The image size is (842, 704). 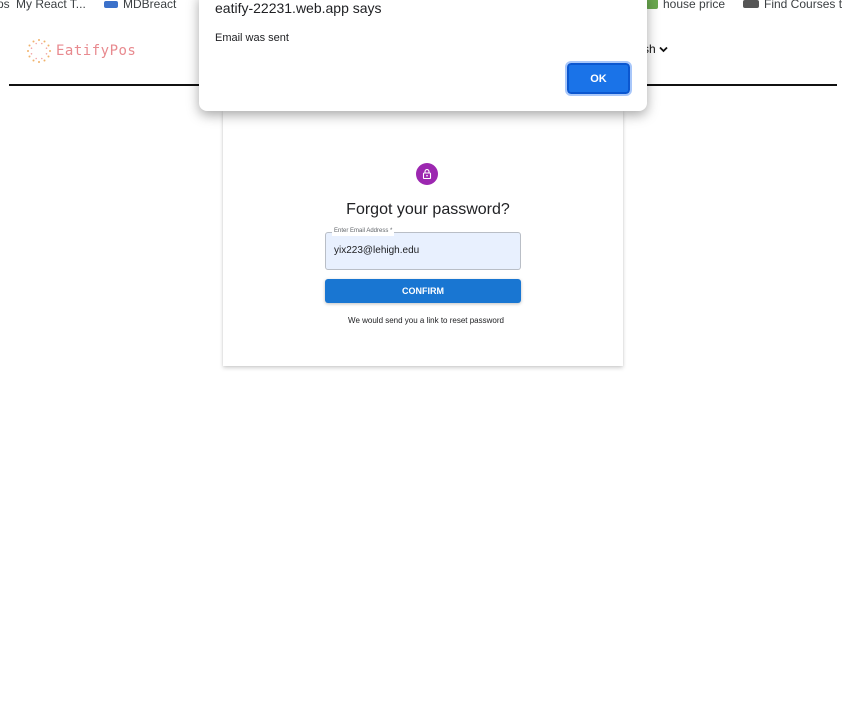 What do you see at coordinates (694, 5) in the screenshot?
I see `bookmark-label: house price` at bounding box center [694, 5].